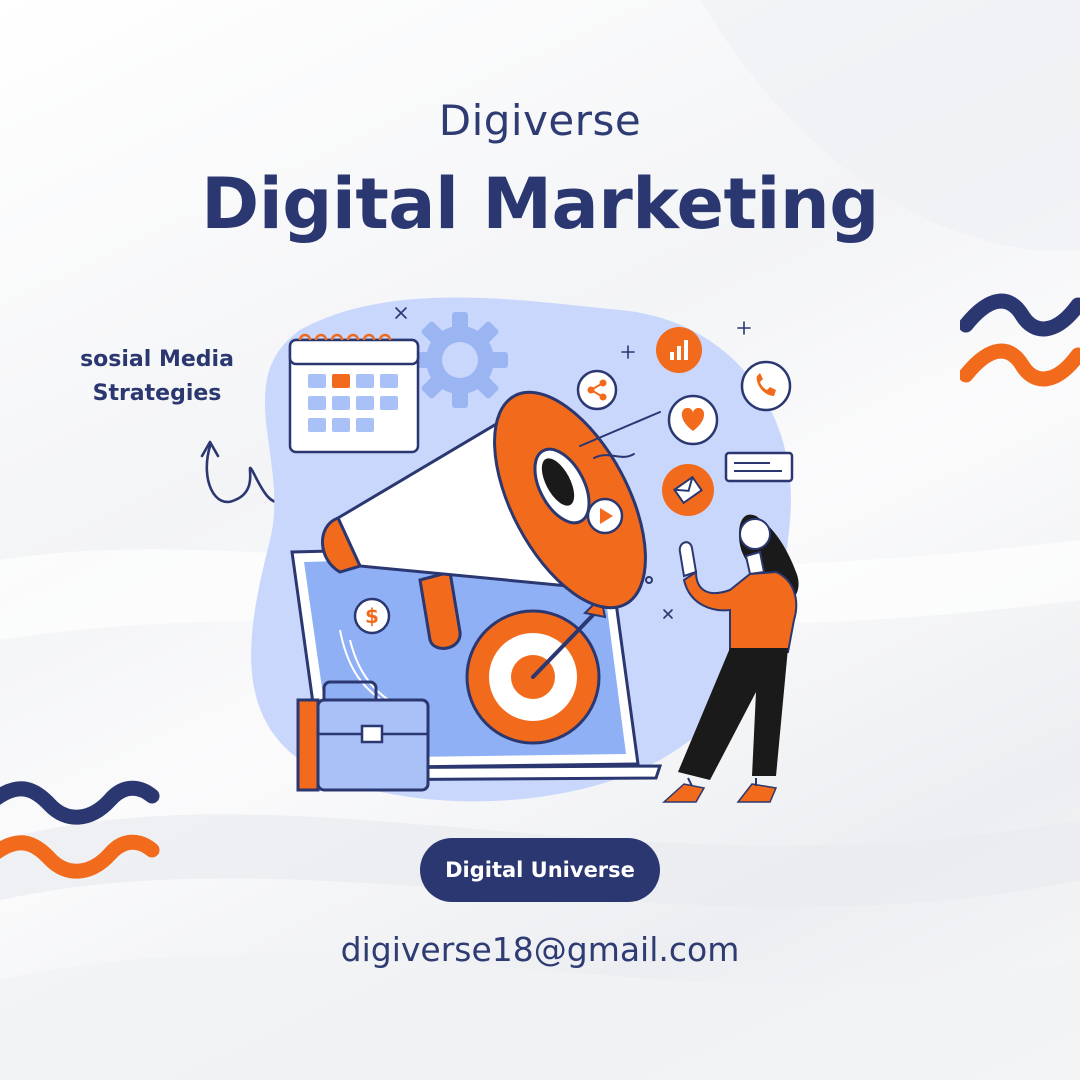 This screenshot has height=1080, width=1080. Describe the element at coordinates (540, 120) in the screenshot. I see `brand-name: Digiverse` at that location.